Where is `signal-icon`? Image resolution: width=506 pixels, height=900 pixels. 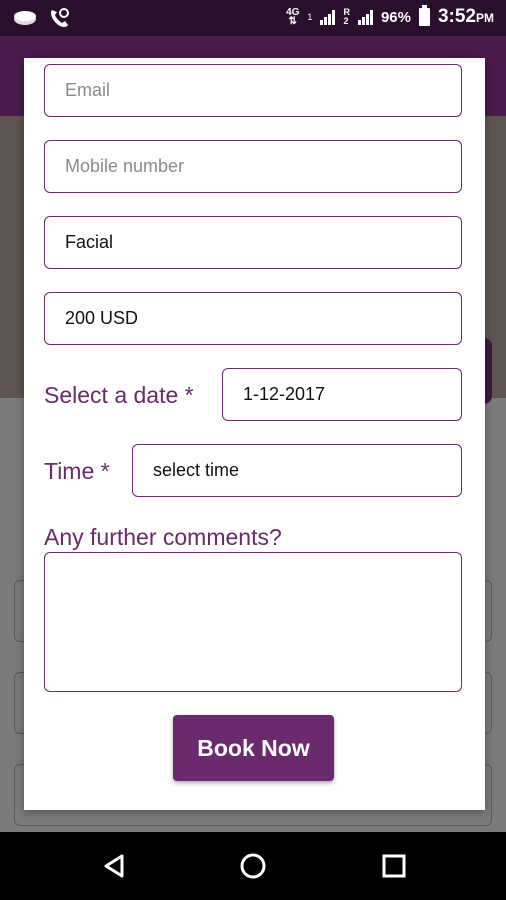 signal-icon is located at coordinates (328, 17).